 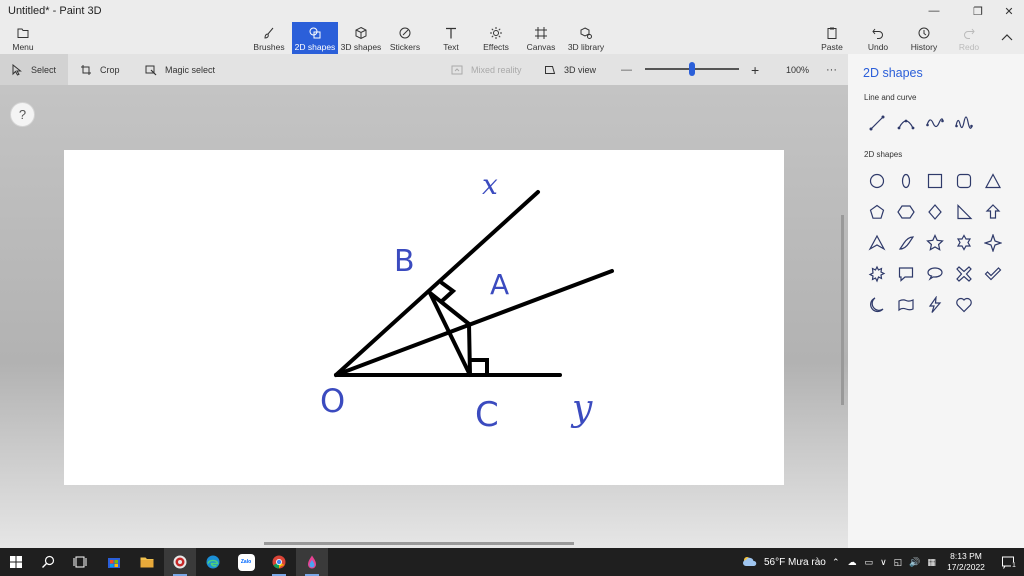 What do you see at coordinates (80, 562) in the screenshot?
I see `task-view-button` at bounding box center [80, 562].